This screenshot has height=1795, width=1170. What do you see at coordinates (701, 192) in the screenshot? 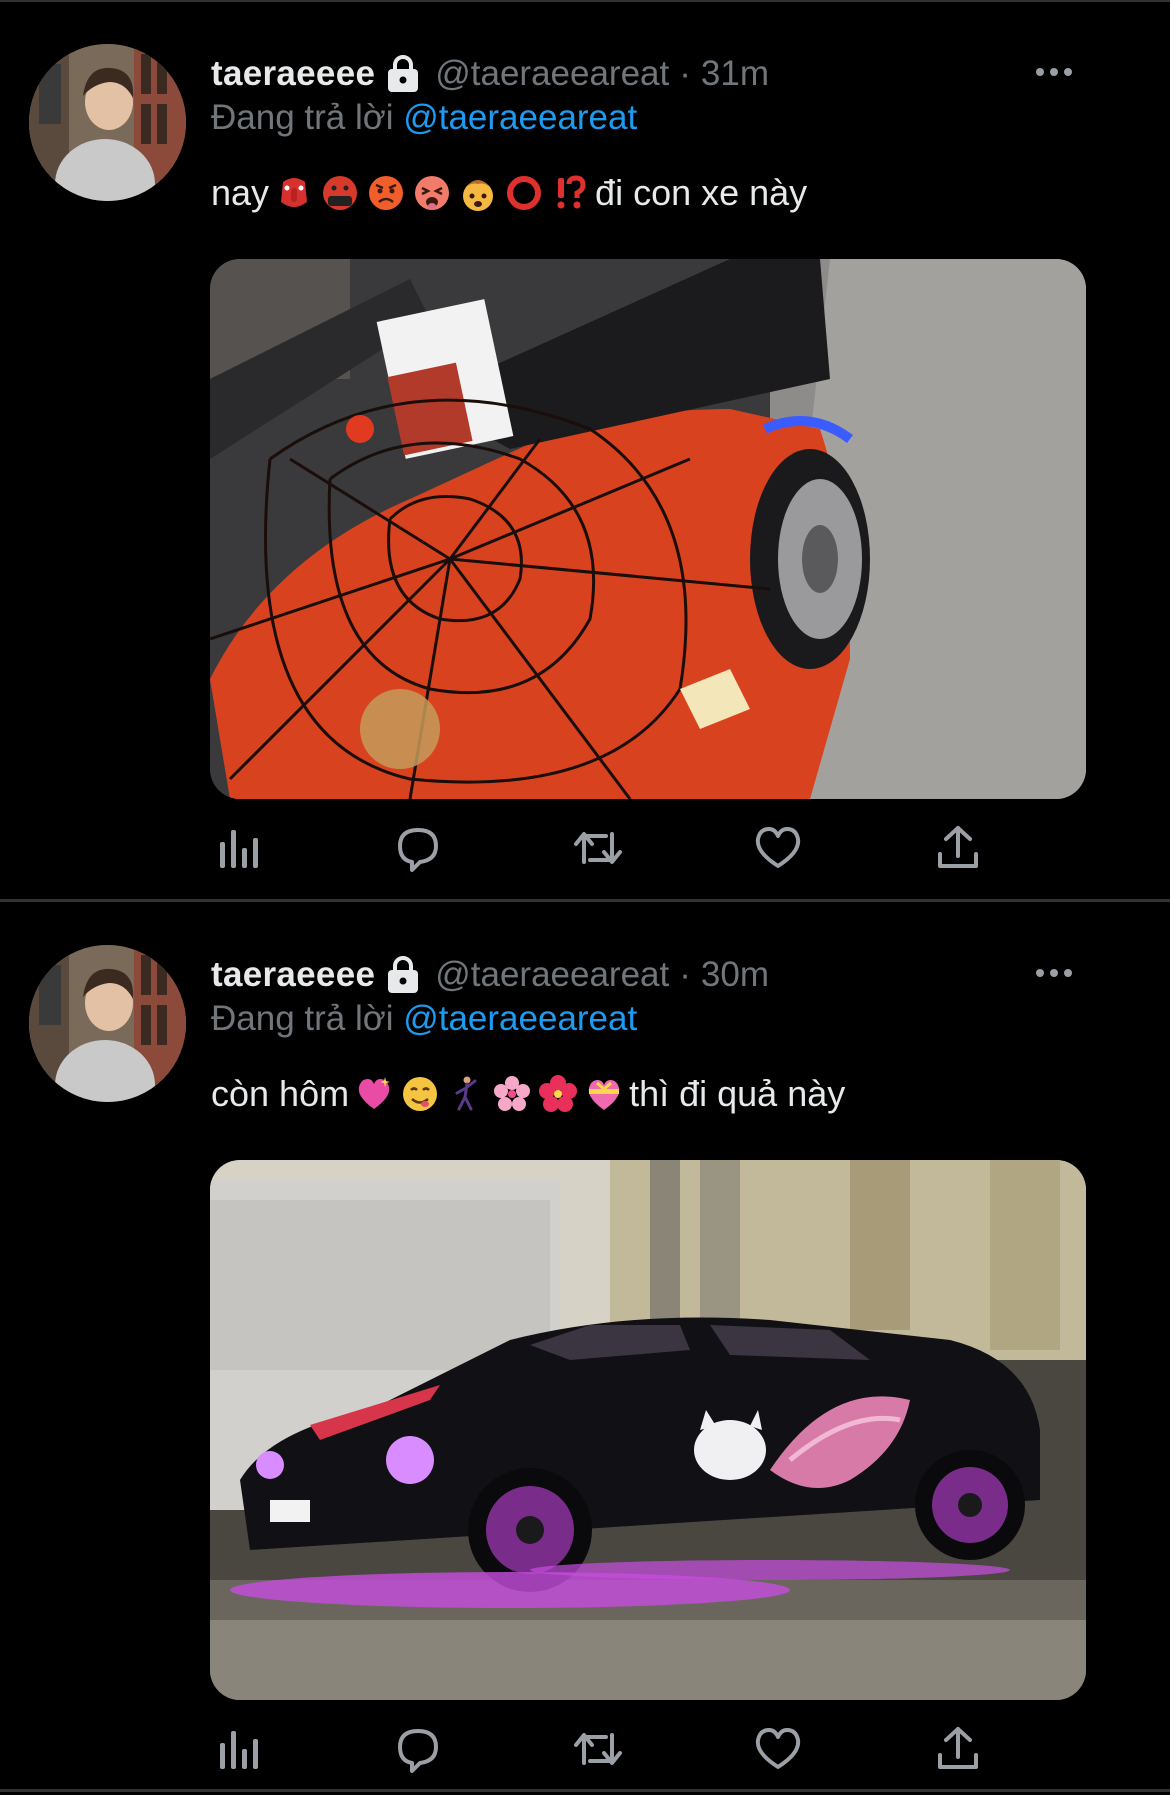
I see `tweet-text-after: đi con xe này` at bounding box center [701, 192].